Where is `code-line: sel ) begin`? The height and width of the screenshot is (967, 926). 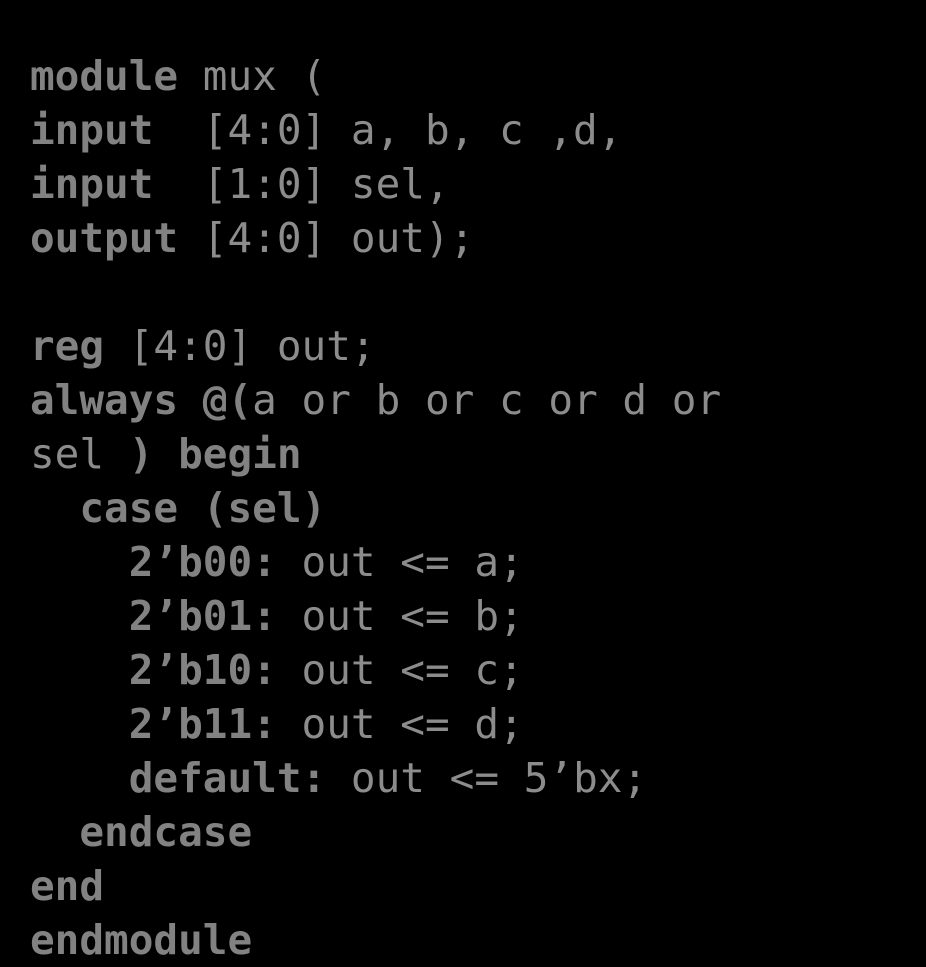
code-line: sel ) begin is located at coordinates (478, 454).